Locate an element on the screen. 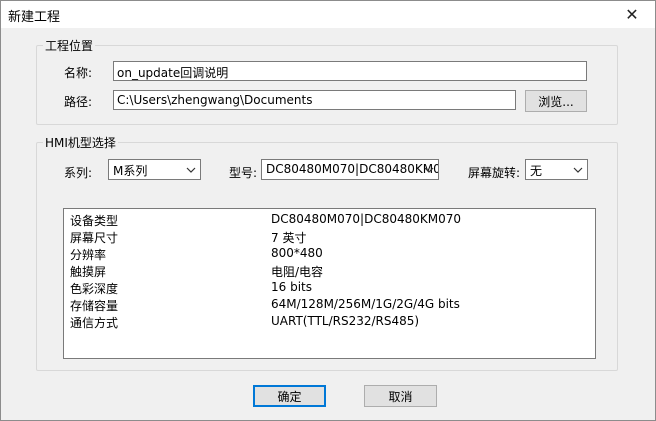  project-name-input: on_update回调说明 is located at coordinates (350, 71).